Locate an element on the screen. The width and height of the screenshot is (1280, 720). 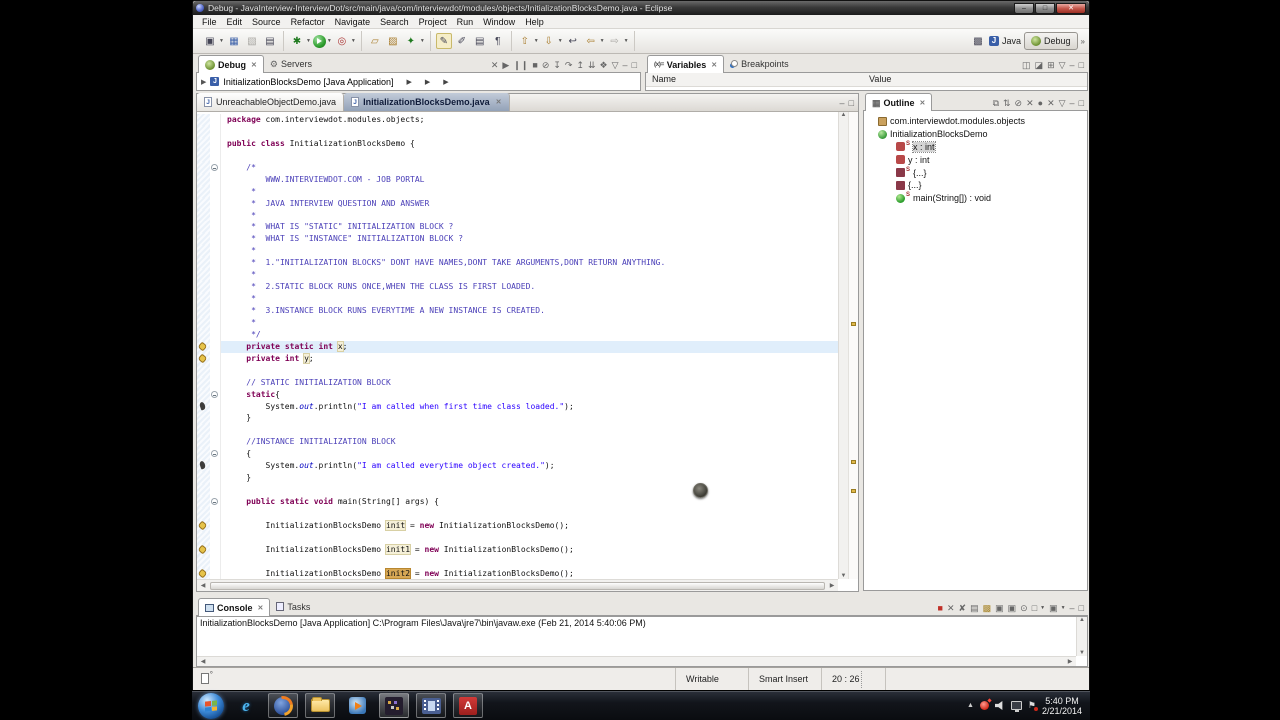
close-window-button: ✕ is located at coordinates (1071, 8).